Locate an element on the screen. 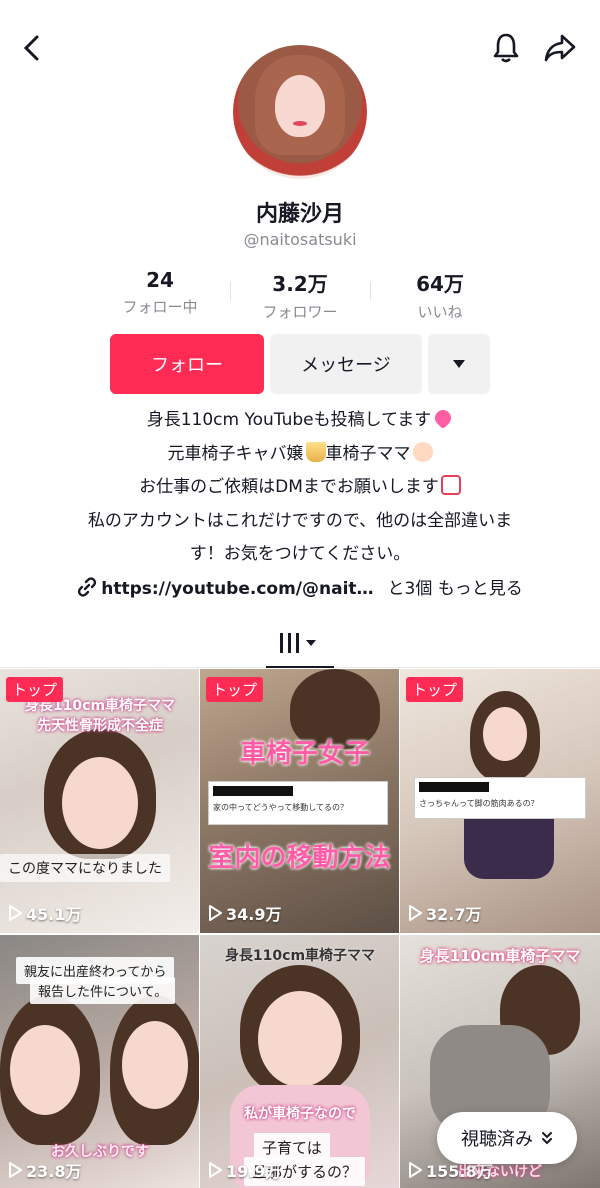 The width and height of the screenshot is (600, 1188). bio-line-5: す！お気をつけてください。 is located at coordinates (300, 554).